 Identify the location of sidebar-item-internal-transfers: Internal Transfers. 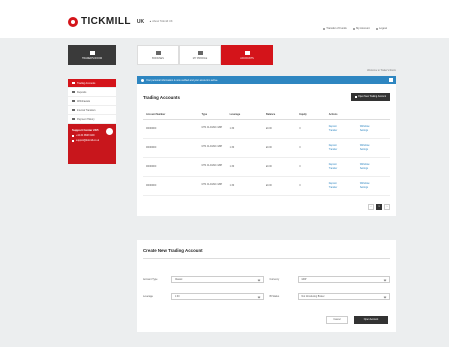
(92, 110).